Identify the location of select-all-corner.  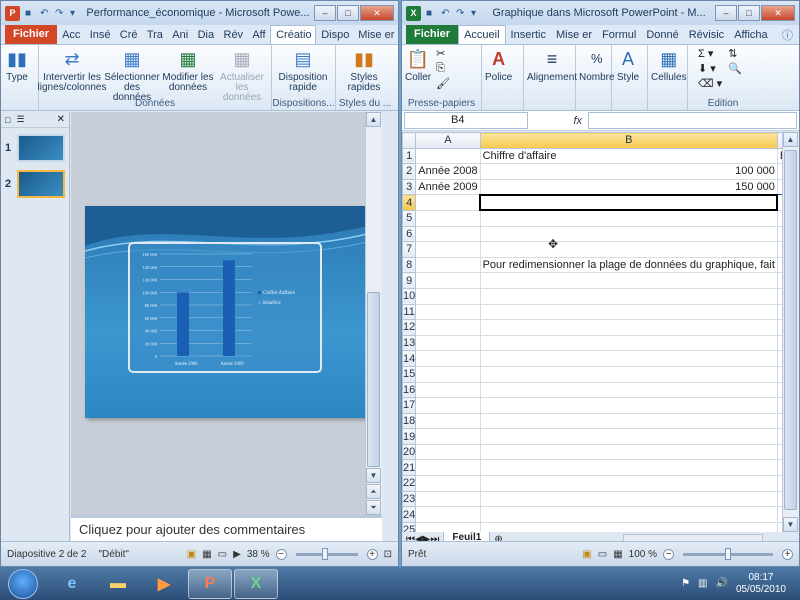
(409, 140).